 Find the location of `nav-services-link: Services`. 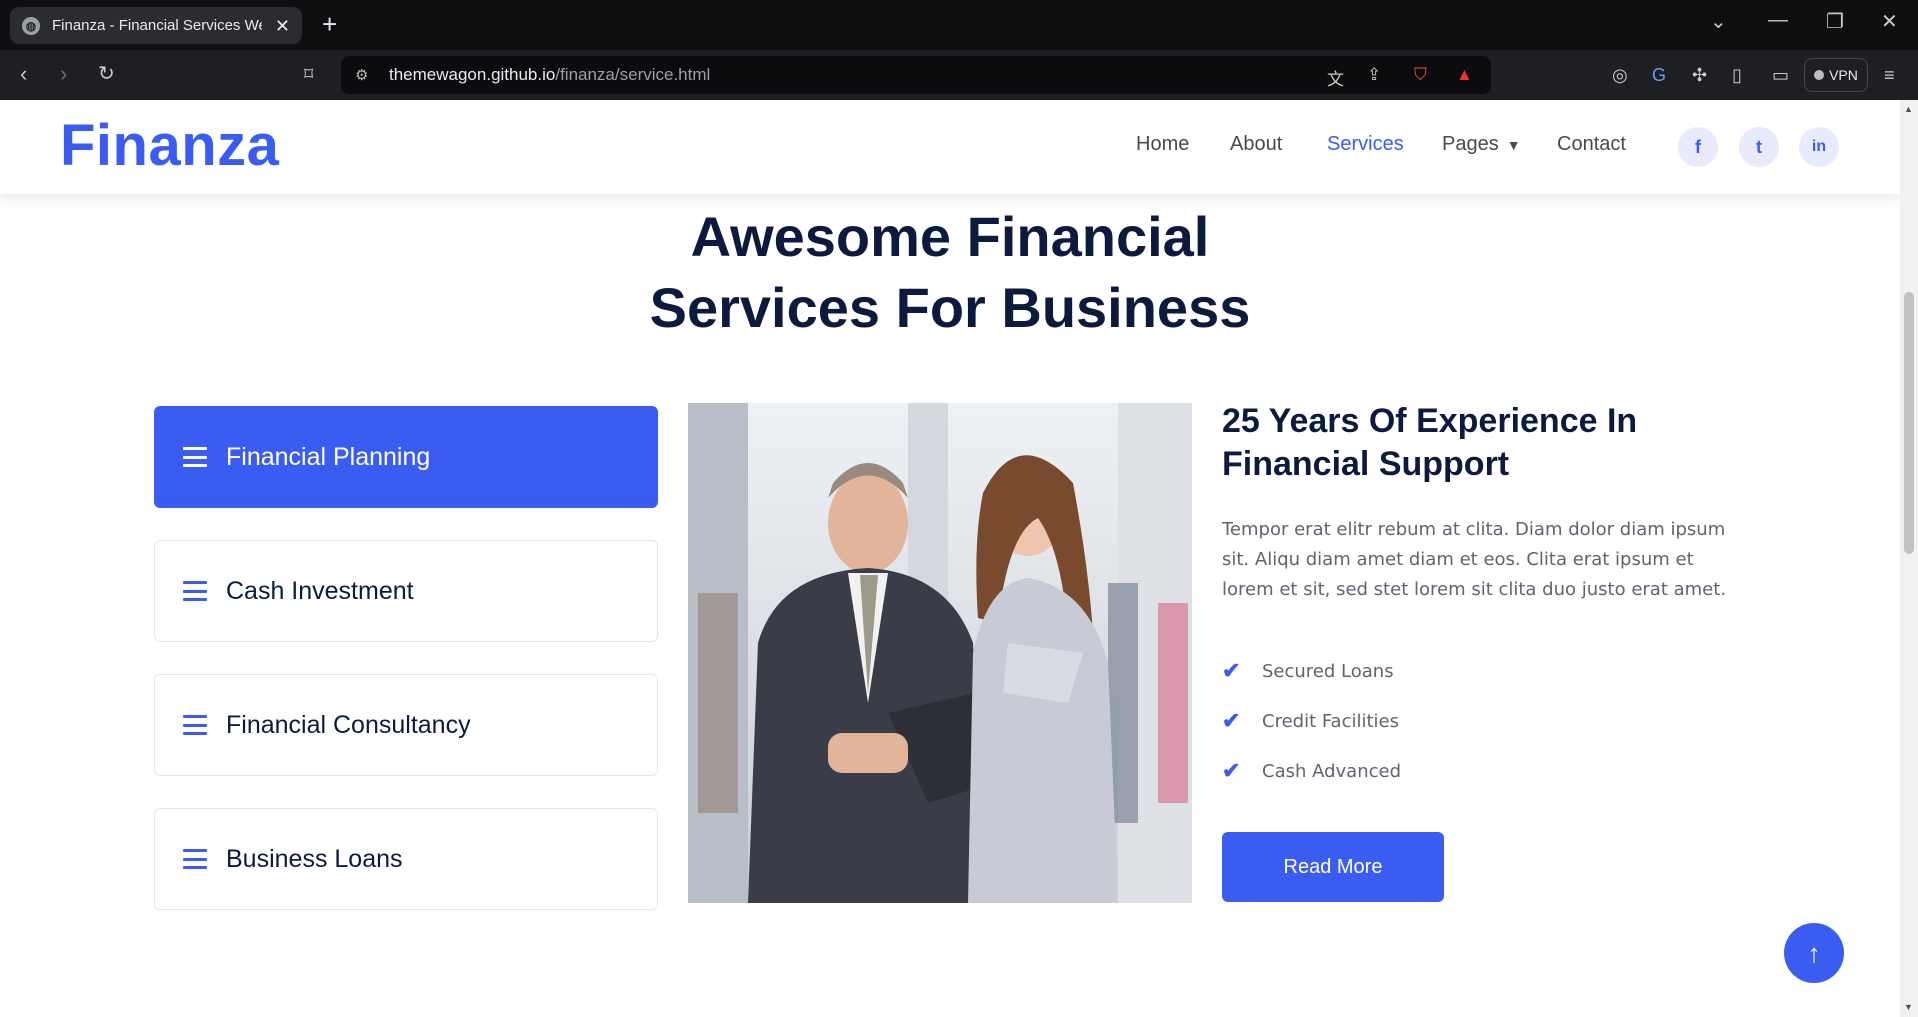

nav-services-link: Services is located at coordinates (1365, 144).